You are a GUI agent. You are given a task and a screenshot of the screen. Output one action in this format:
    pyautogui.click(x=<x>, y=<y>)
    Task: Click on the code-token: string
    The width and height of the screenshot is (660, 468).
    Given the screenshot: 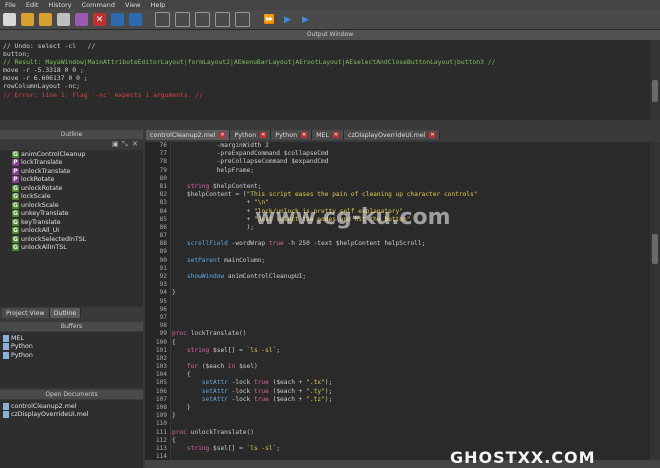 What is the action you would take?
    pyautogui.click(x=198, y=448)
    